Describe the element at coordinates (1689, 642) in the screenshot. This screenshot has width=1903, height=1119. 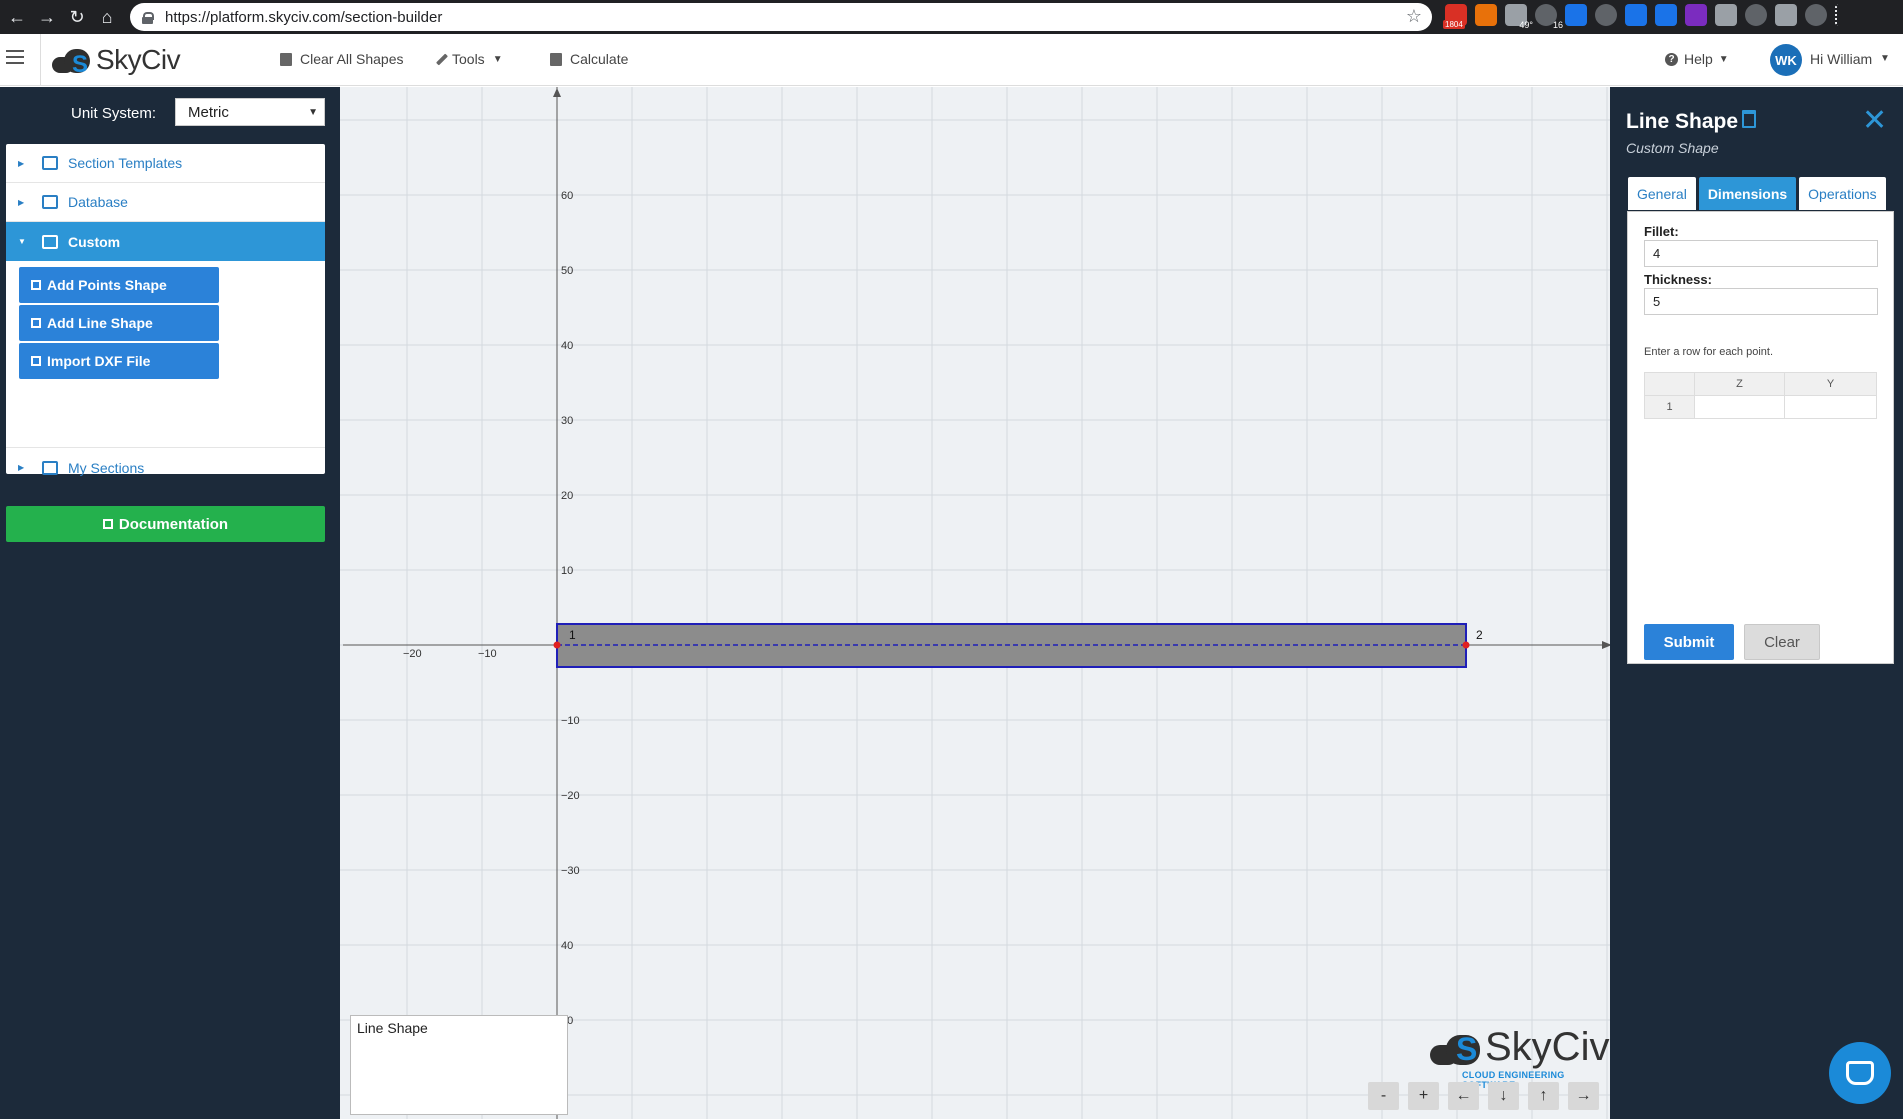
I see `submit-button: Submit` at that location.